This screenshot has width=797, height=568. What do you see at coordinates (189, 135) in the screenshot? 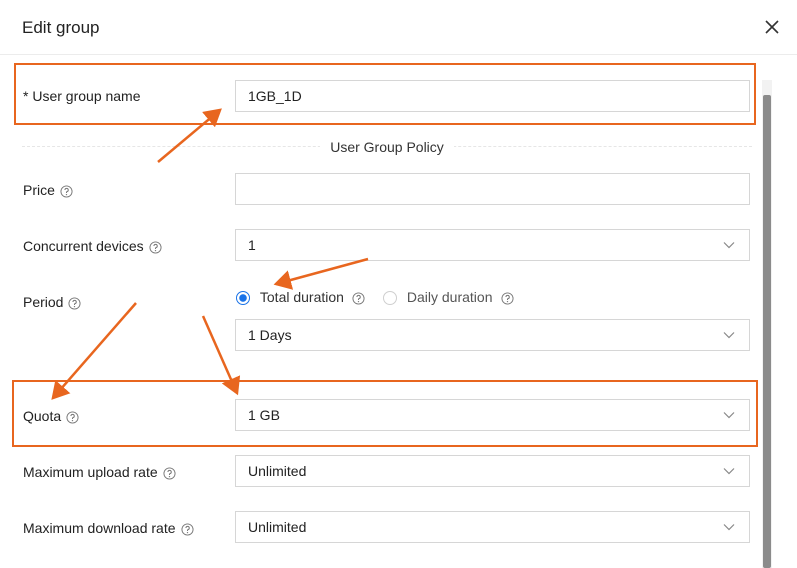
I see `arrow-to-group-name` at bounding box center [189, 135].